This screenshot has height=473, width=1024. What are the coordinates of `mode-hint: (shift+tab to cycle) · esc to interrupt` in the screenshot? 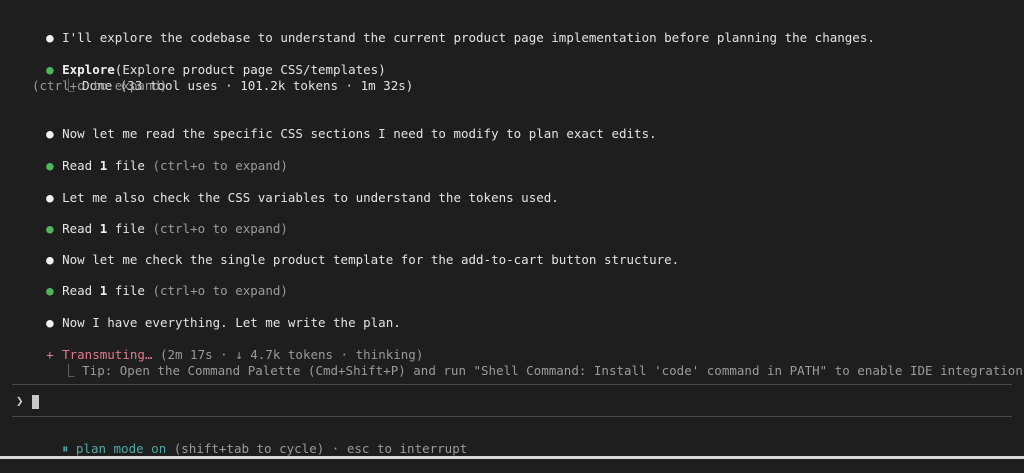 It's located at (320, 448).